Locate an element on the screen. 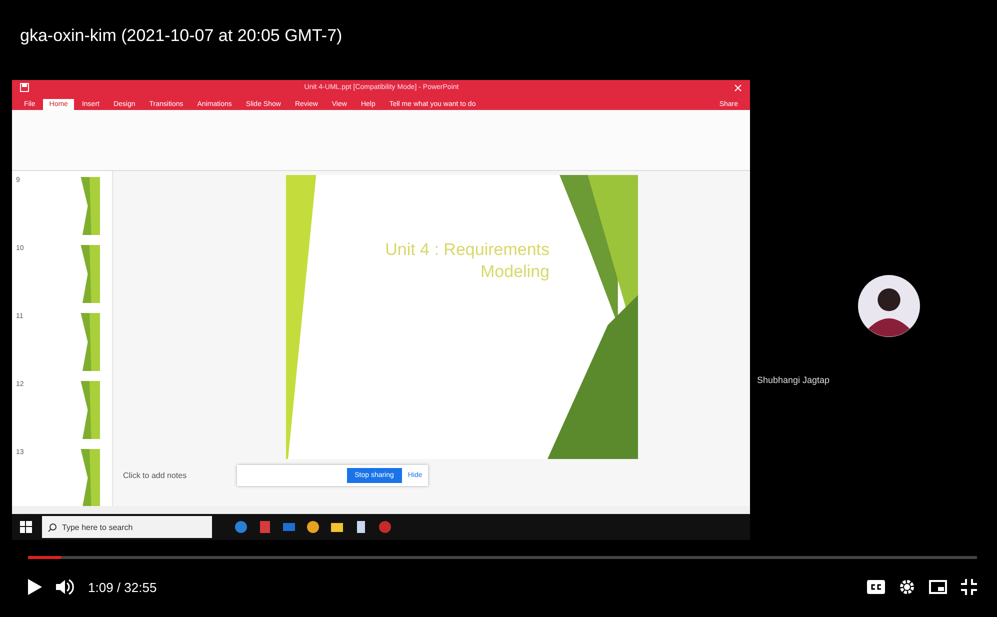 This screenshot has height=617, width=997. save-icon is located at coordinates (24, 87).